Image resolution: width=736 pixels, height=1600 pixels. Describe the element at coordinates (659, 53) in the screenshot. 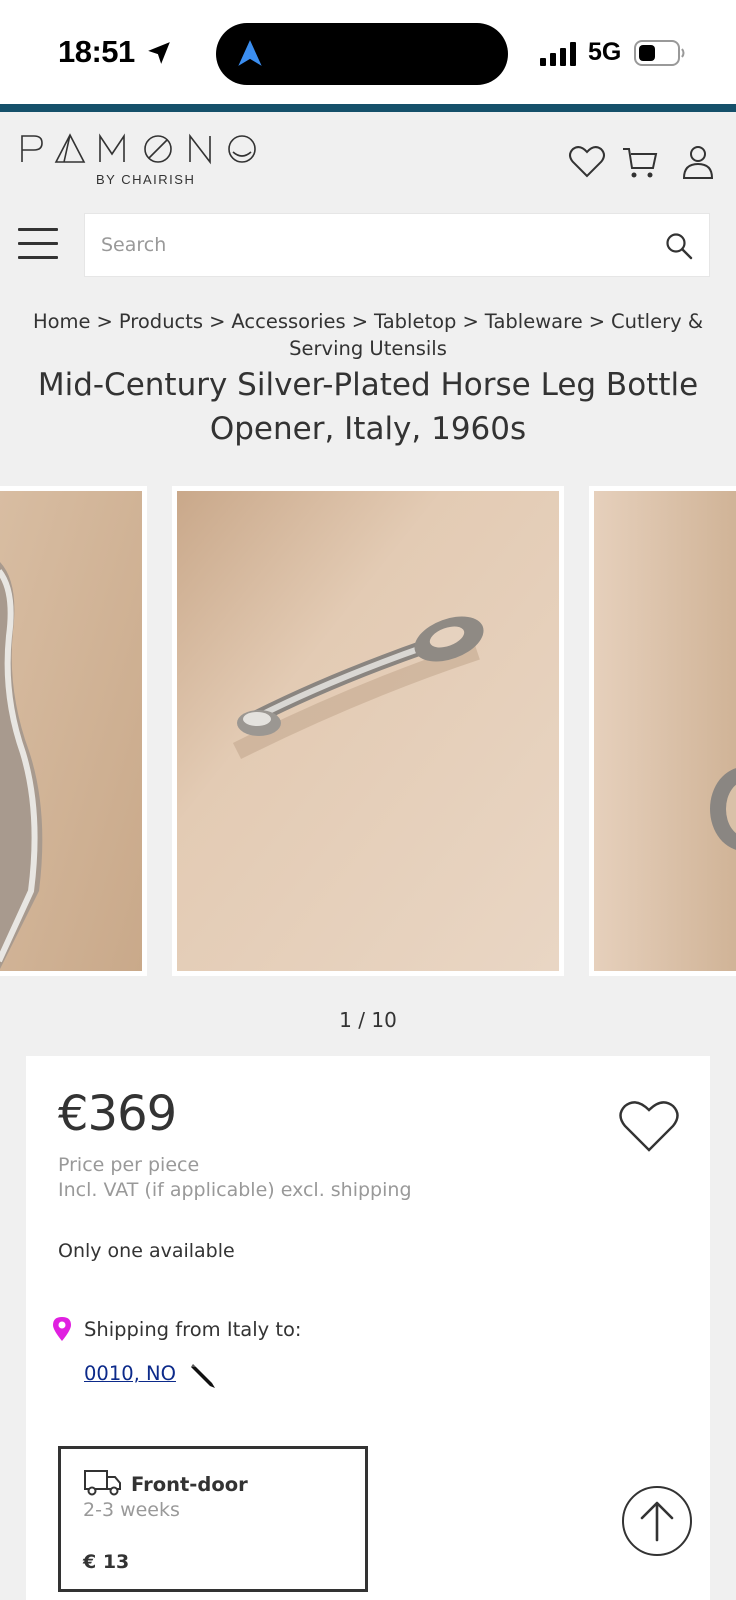

I see `battery-icon` at that location.